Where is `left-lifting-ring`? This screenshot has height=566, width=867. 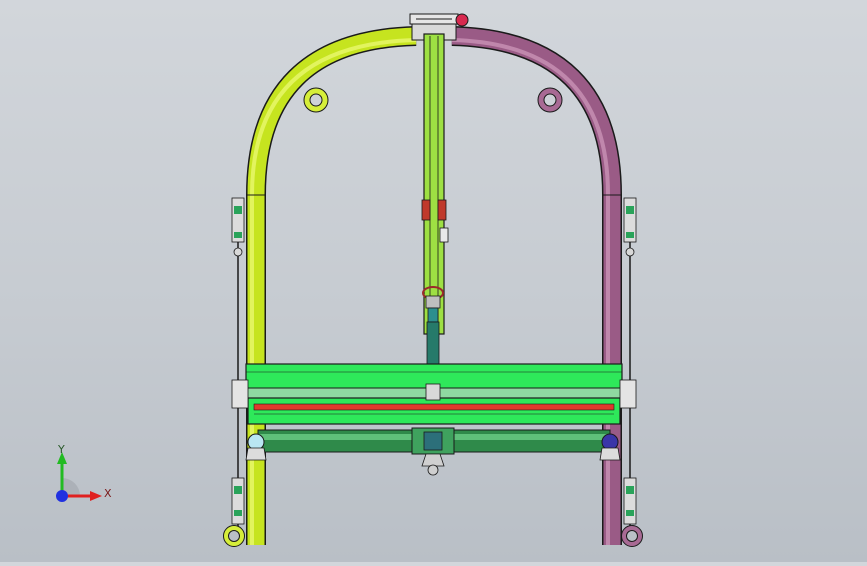
left-lifting-ring is located at coordinates (316, 100).